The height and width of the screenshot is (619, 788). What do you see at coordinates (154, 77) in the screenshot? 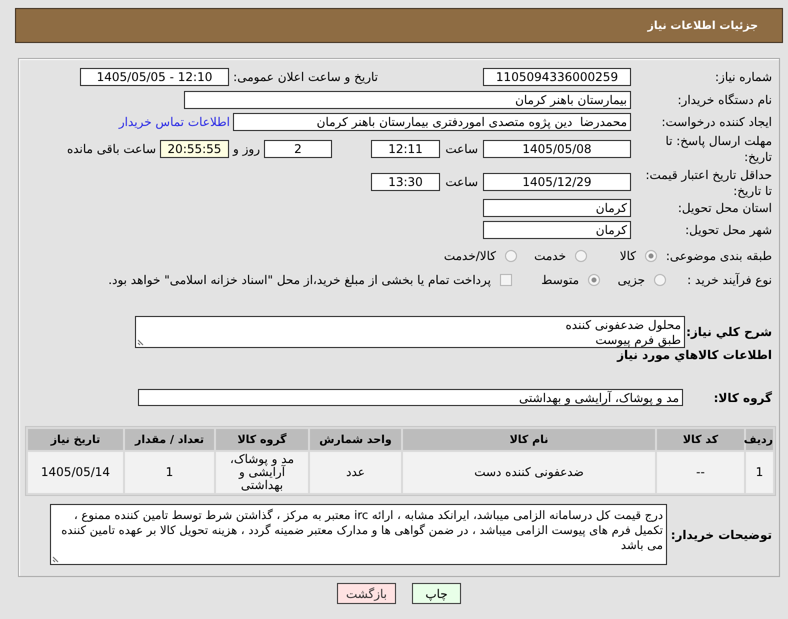
I see `announce-date-field: 1405/05/05 - 12:10` at bounding box center [154, 77].